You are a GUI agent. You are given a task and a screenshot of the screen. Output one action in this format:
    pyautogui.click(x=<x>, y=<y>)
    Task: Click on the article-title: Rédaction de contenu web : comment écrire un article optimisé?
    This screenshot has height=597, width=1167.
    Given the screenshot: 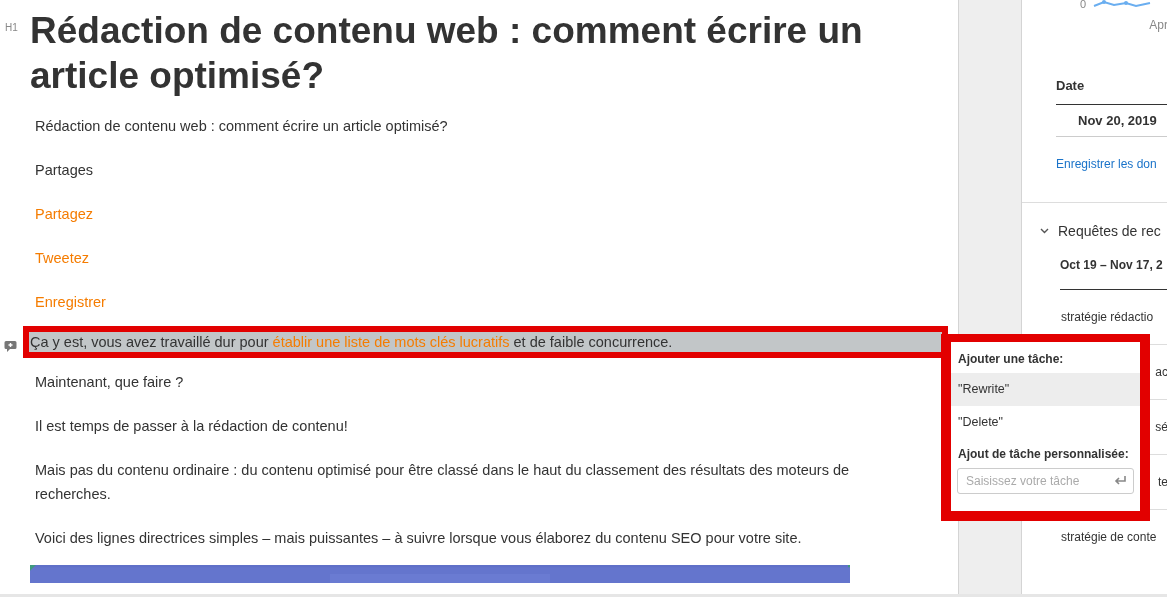 What is the action you would take?
    pyautogui.click(x=447, y=53)
    